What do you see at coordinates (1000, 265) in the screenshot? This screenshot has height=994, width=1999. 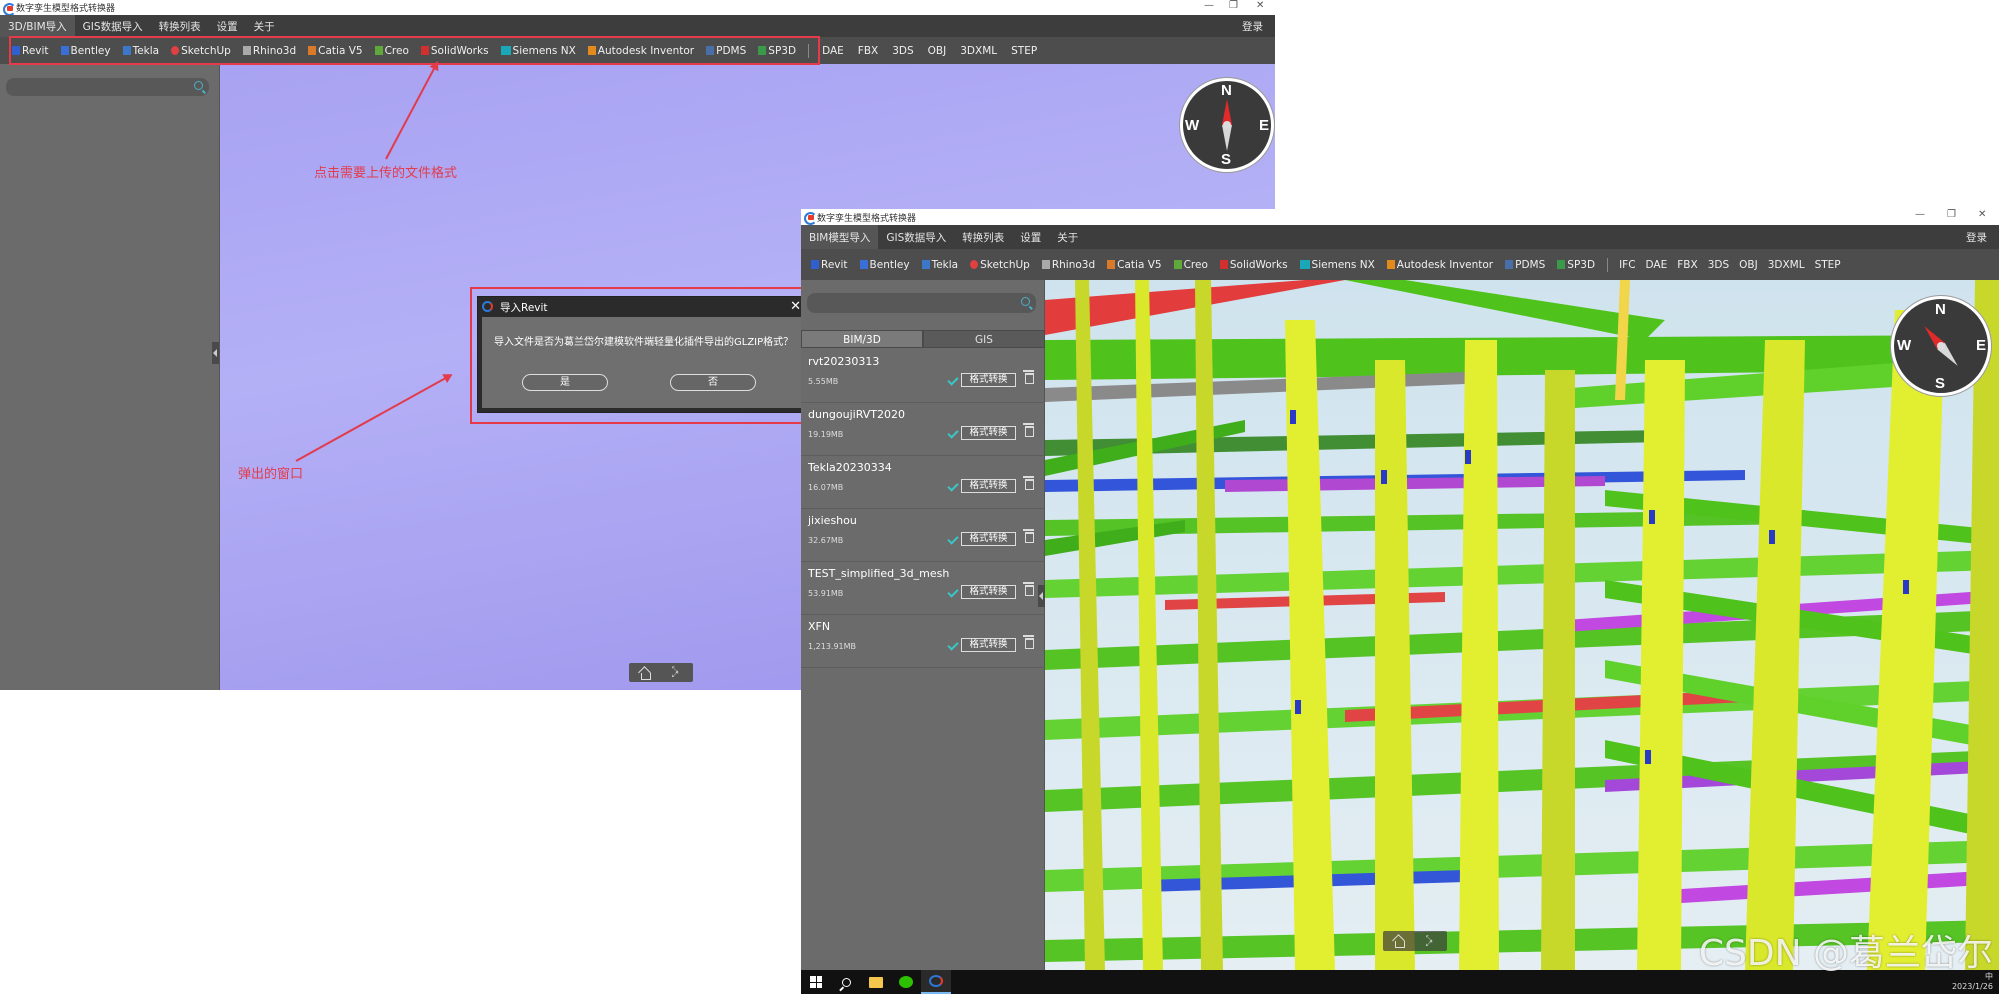 I see `format-sketchup: SketchUp` at bounding box center [1000, 265].